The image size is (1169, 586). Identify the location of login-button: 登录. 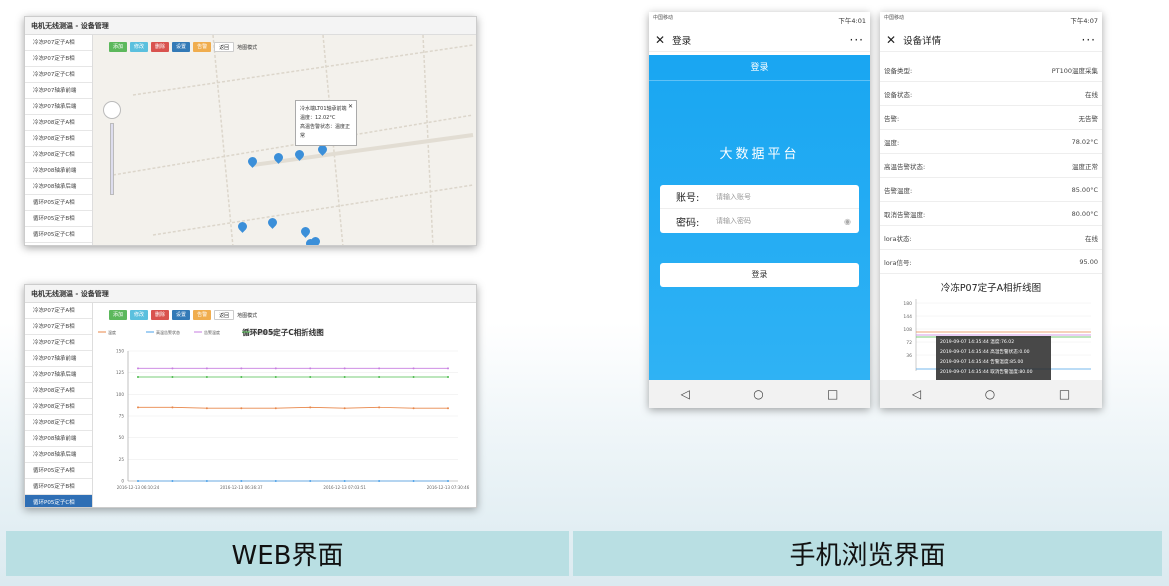
(759, 275).